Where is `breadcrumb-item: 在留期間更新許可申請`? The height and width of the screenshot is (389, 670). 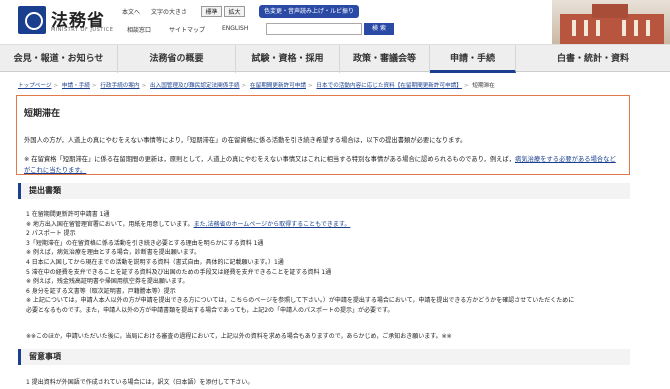
breadcrumb-item: 在留期間更新許可申請 is located at coordinates (278, 86).